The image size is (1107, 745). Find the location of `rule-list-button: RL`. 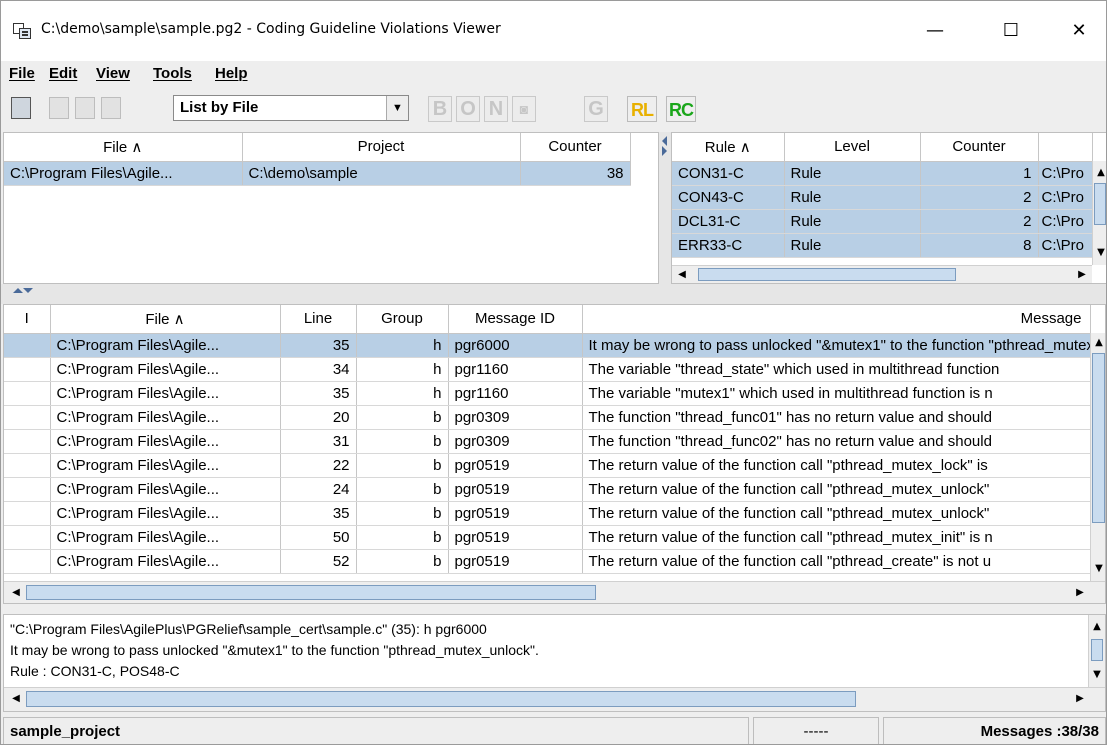

rule-list-button: RL is located at coordinates (642, 109).